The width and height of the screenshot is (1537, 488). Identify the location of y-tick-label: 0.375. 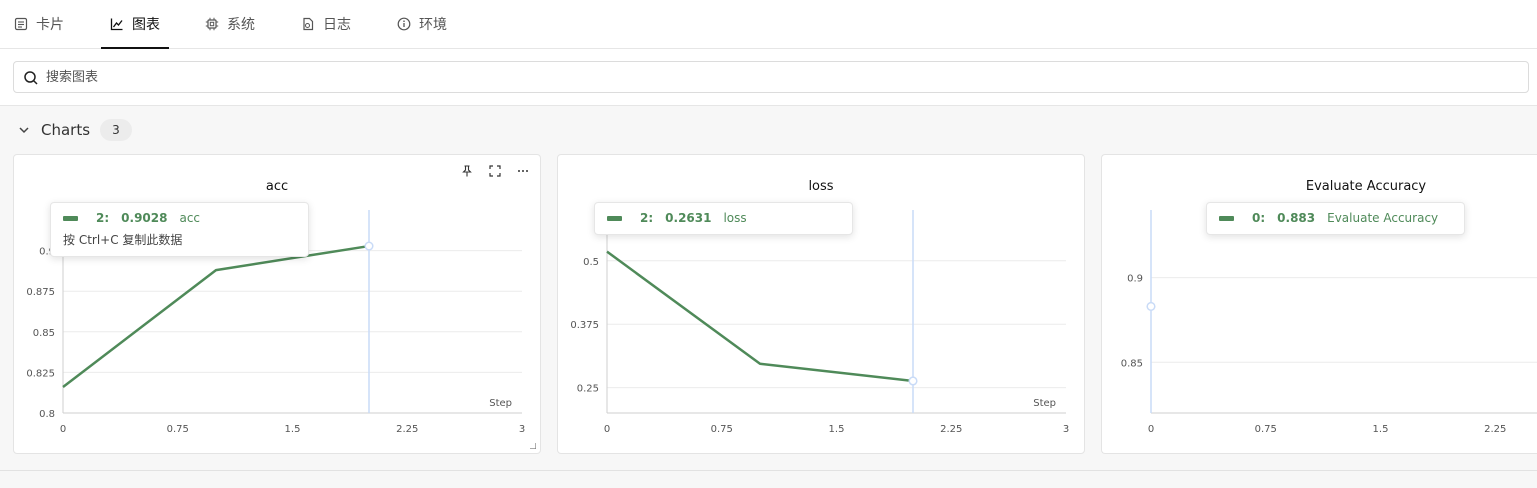
(584, 325).